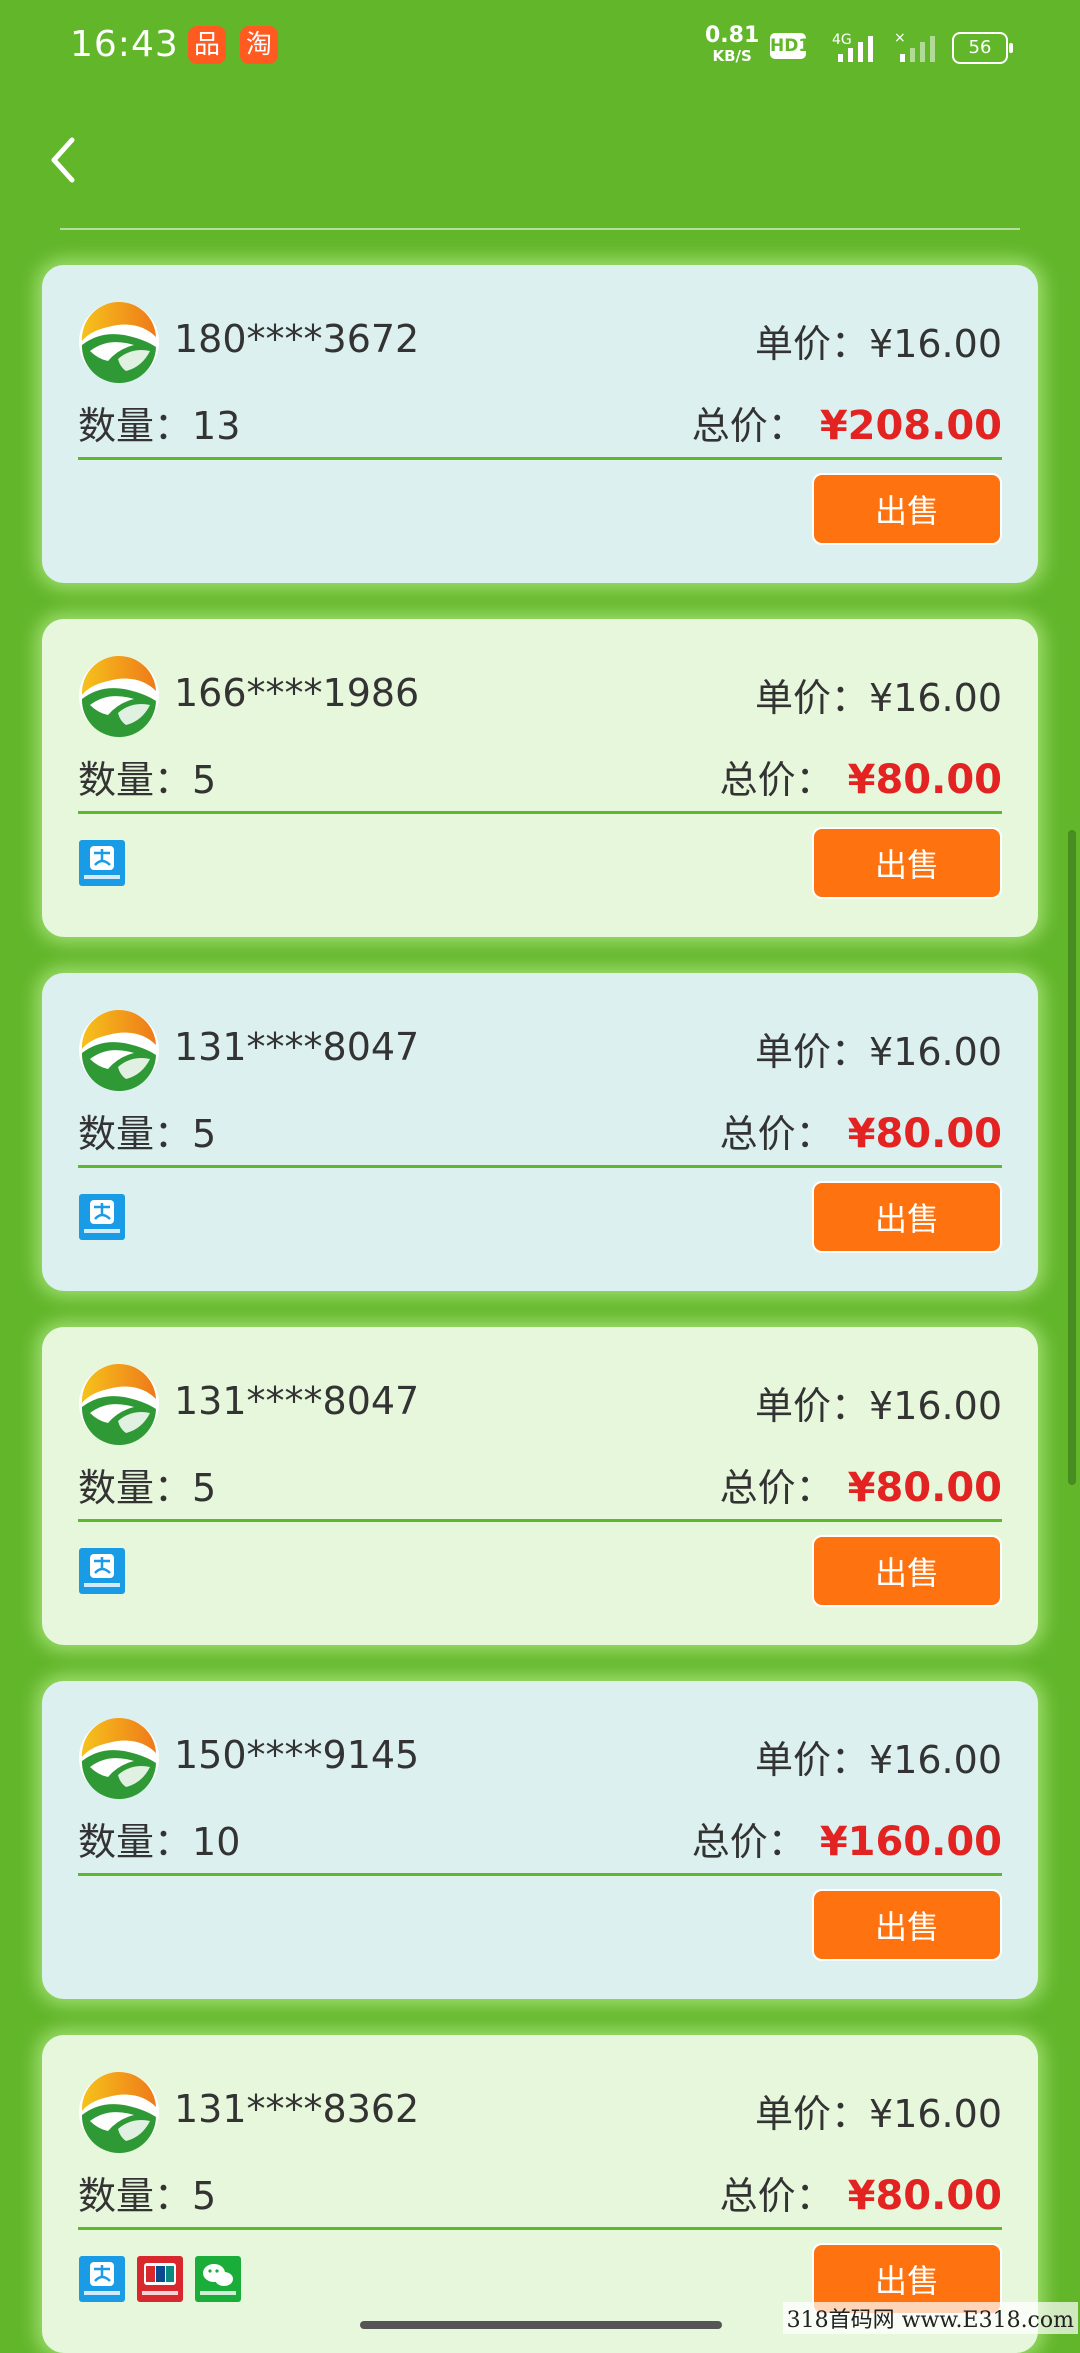 The height and width of the screenshot is (2353, 1080). I want to click on total-amount: ¥208.00, so click(910, 426).